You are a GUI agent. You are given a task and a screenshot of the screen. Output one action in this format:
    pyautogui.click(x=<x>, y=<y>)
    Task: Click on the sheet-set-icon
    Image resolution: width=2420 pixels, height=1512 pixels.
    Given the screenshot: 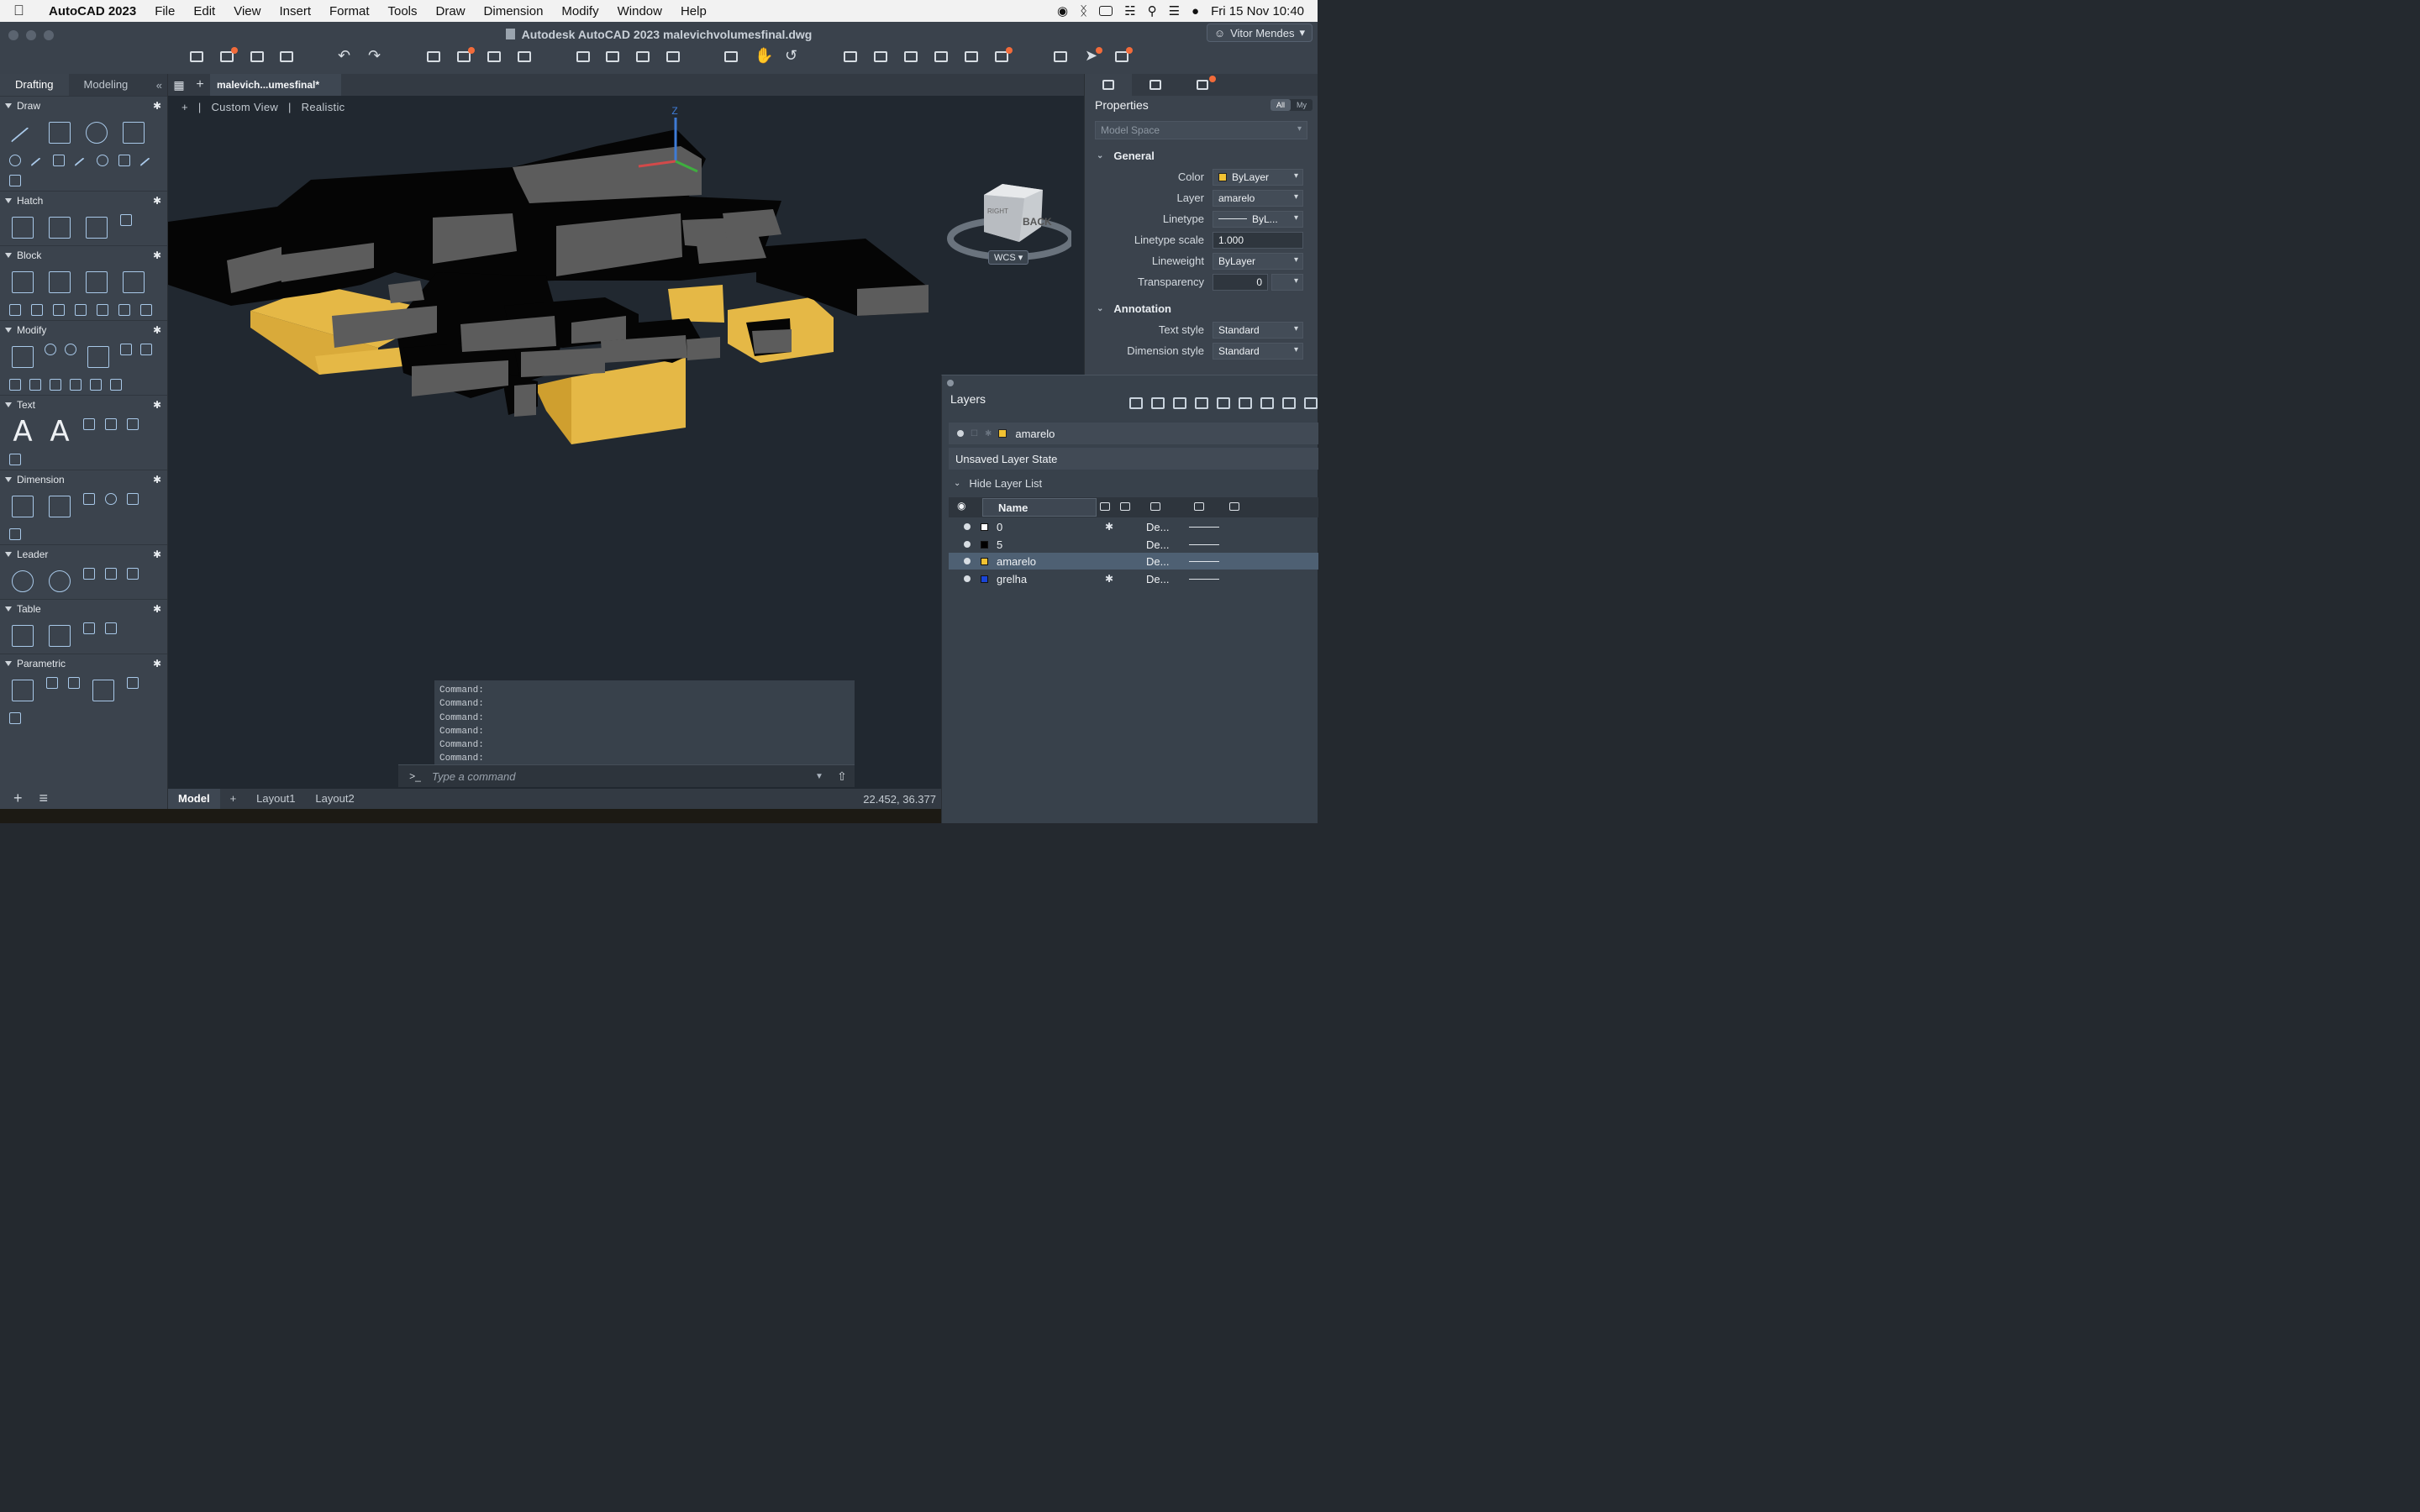 What is the action you would take?
    pyautogui.click(x=971, y=57)
    